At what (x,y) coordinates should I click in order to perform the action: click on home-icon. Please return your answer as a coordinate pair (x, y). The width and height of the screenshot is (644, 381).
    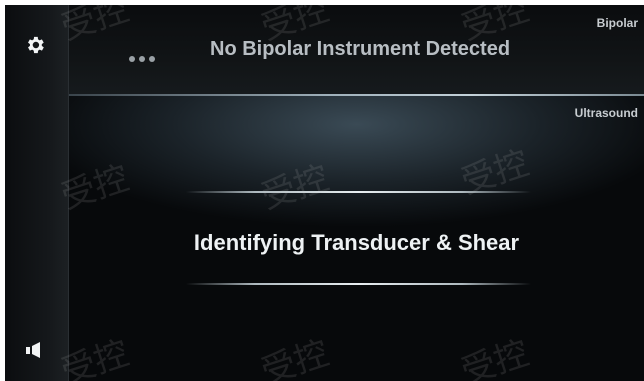
    Looking at the image, I should click on (35, 350).